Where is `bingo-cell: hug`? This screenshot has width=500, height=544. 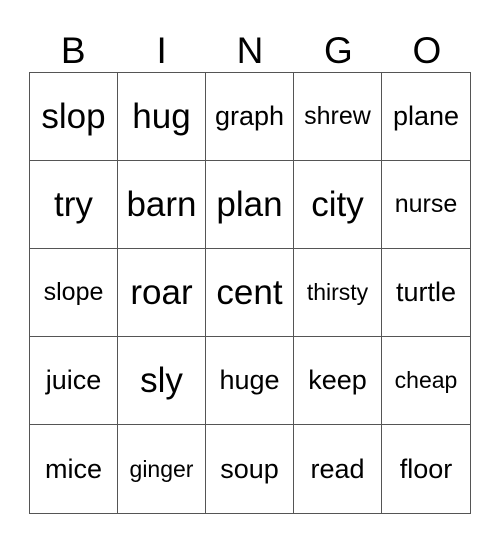
bingo-cell: hug is located at coordinates (162, 117).